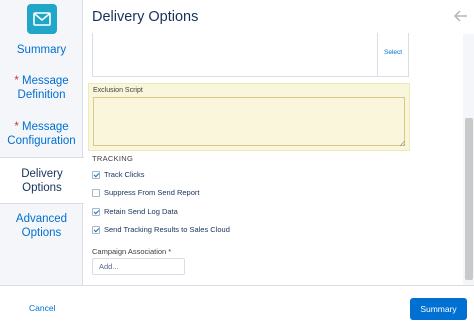 This screenshot has width=474, height=332. I want to click on sidebar-item-label: Summary, so click(41, 50).